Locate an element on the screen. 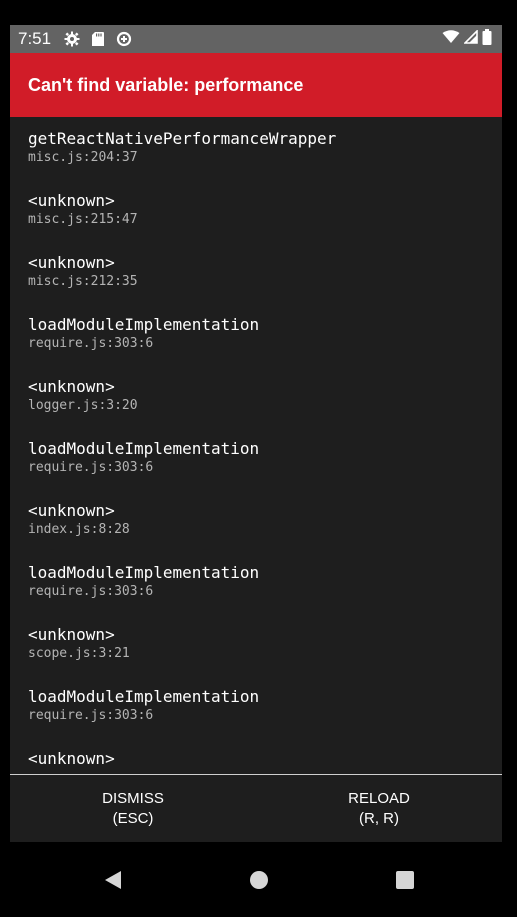 Image resolution: width=517 pixels, height=917 pixels. stack-frame: <unknown> scope.js:3:21 is located at coordinates (256, 644).